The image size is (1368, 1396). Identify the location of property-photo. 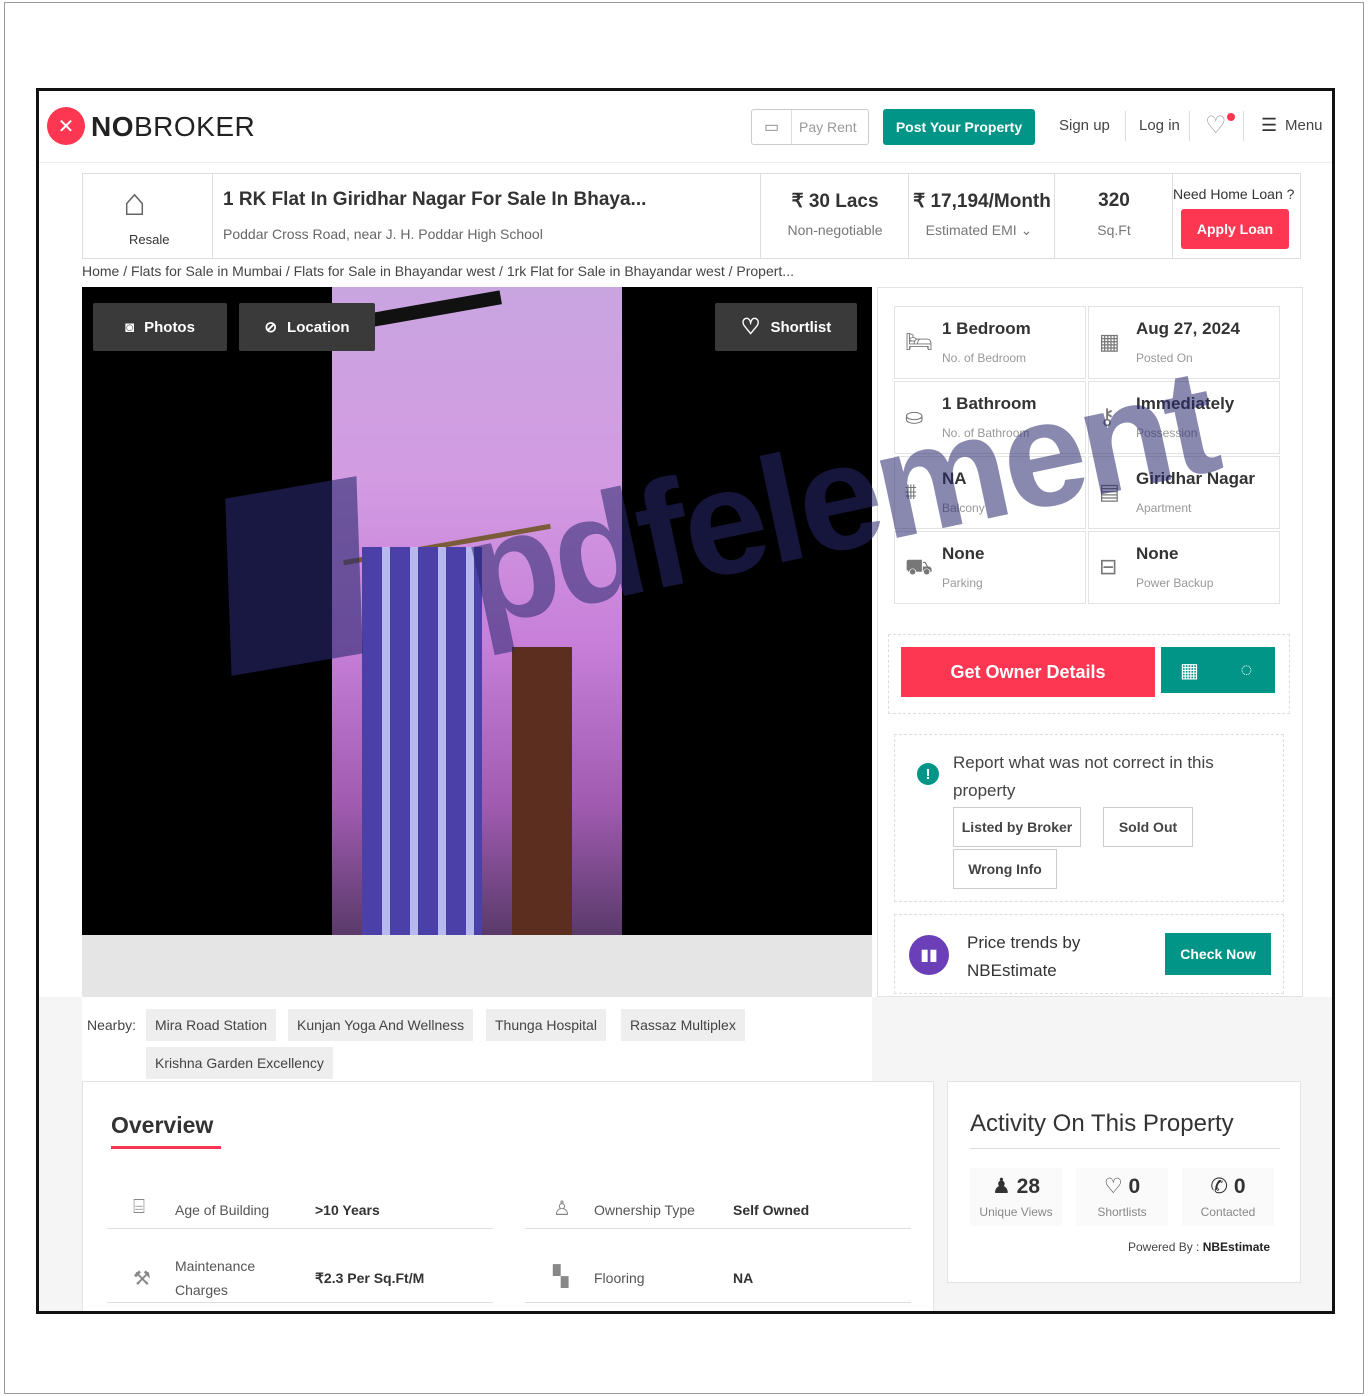
(477, 611).